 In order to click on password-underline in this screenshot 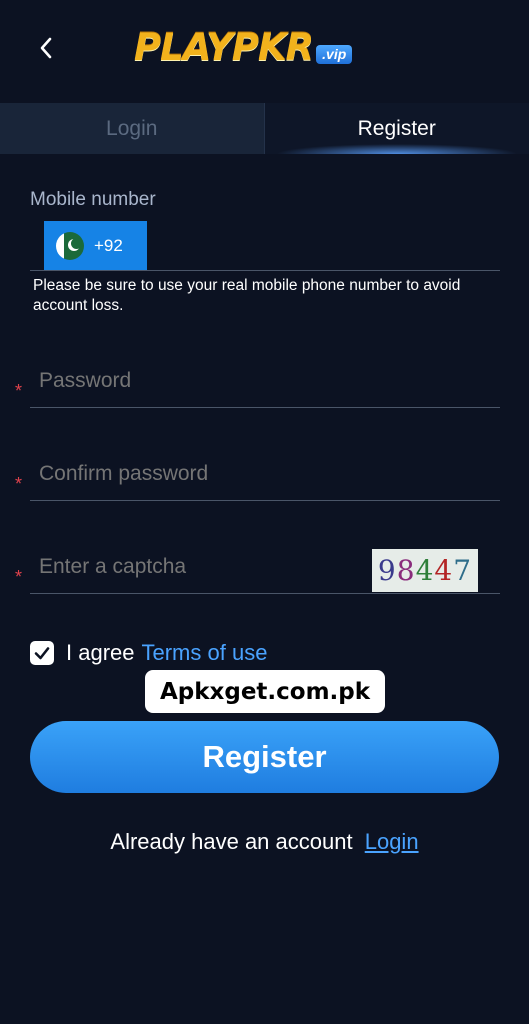, I will do `click(265, 407)`.